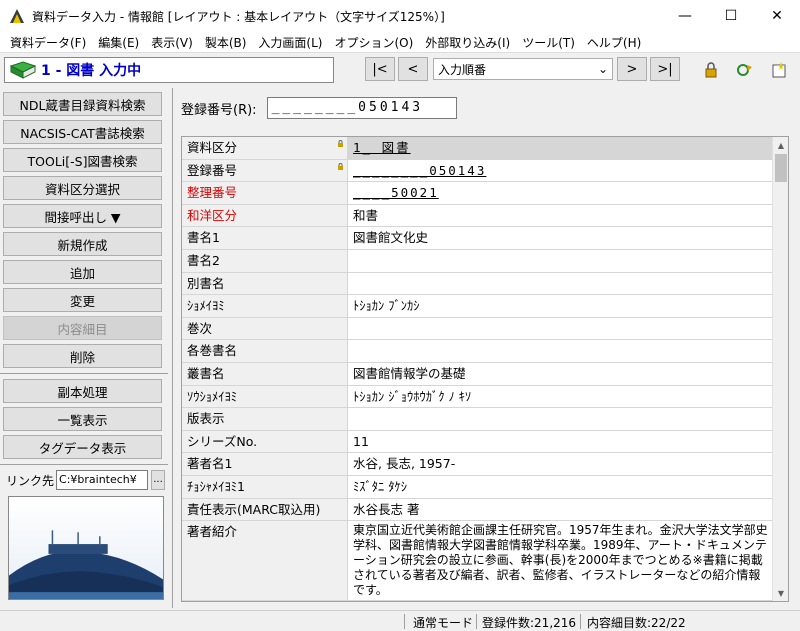  I want to click on grid-value: 1_ 図書, so click(562, 148).